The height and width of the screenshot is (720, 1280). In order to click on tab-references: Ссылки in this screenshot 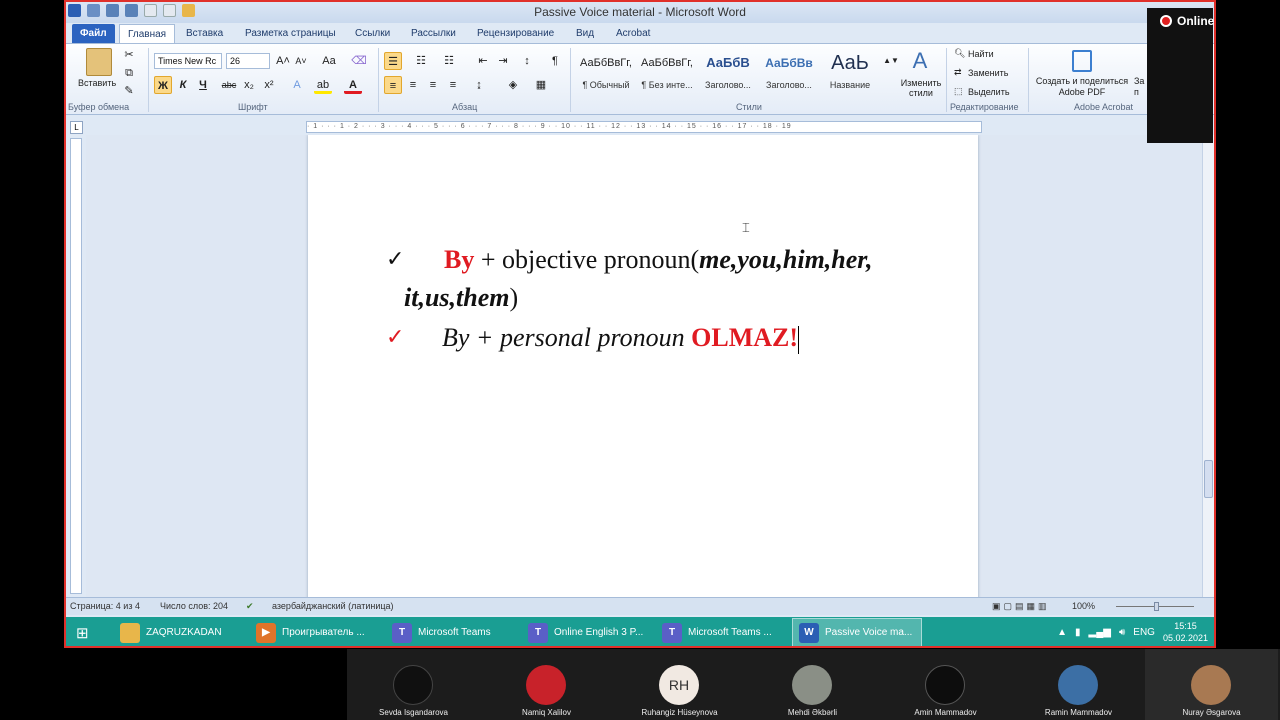, I will do `click(372, 33)`.